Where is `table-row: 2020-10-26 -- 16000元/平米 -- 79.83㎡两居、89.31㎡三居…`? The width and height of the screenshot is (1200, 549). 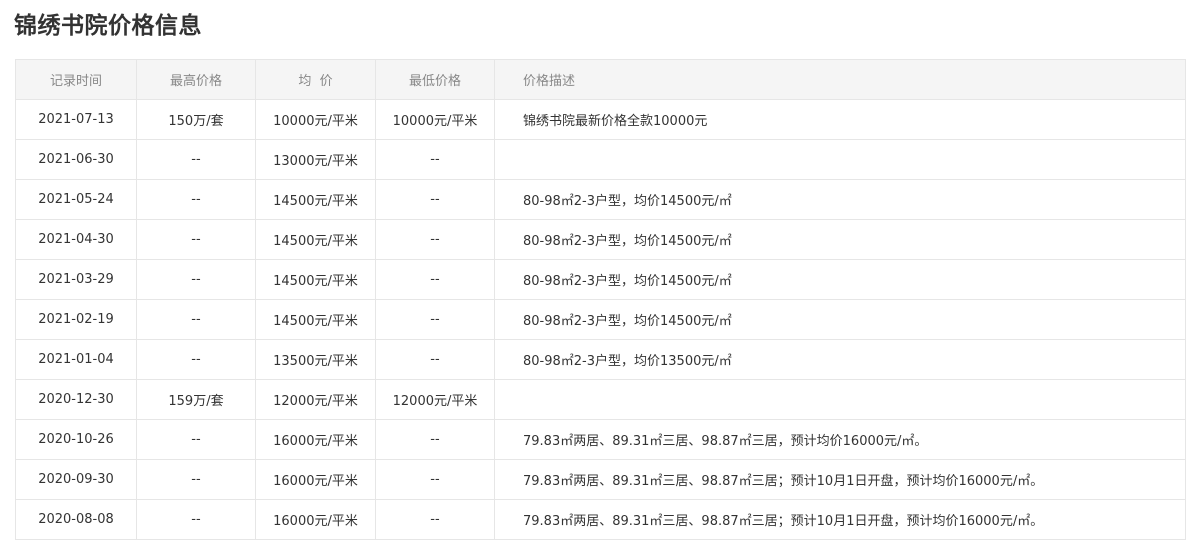 table-row: 2020-10-26 -- 16000元/平米 -- 79.83㎡两居、89.31㎡三居… is located at coordinates (600, 439).